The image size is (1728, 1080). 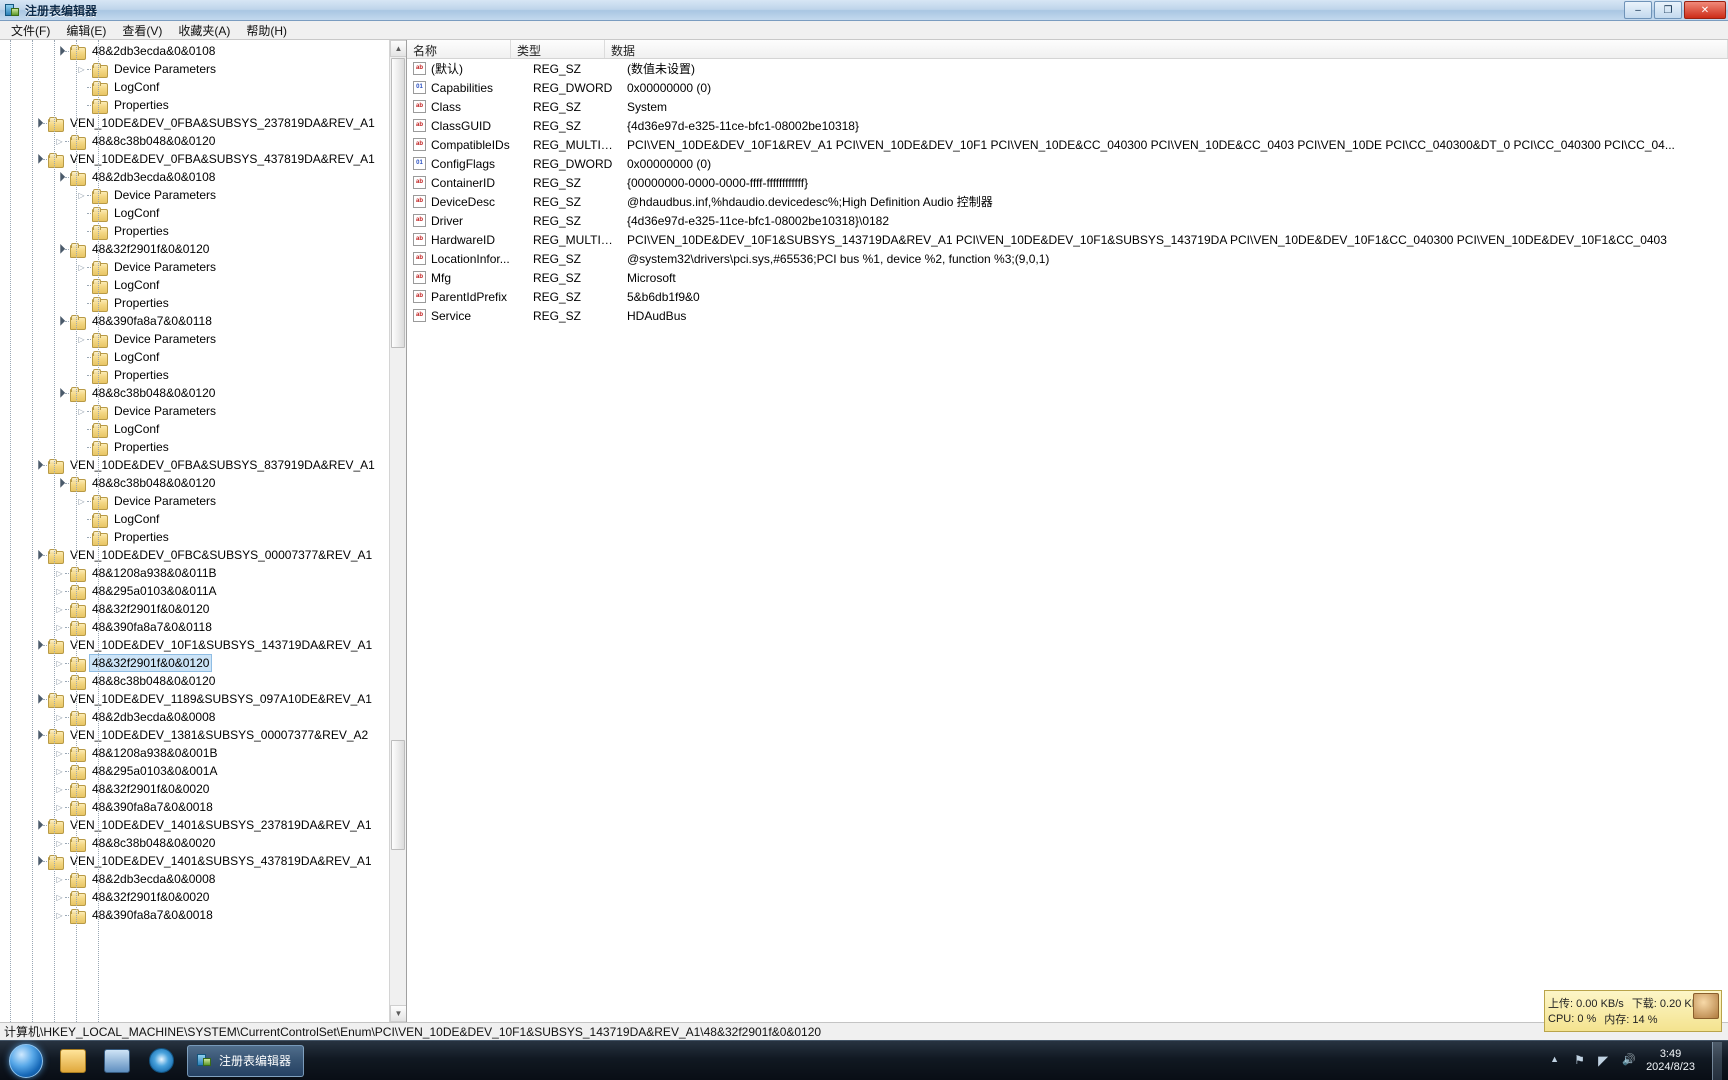 I want to click on taskbar-explorer-button, so click(x=73, y=1061).